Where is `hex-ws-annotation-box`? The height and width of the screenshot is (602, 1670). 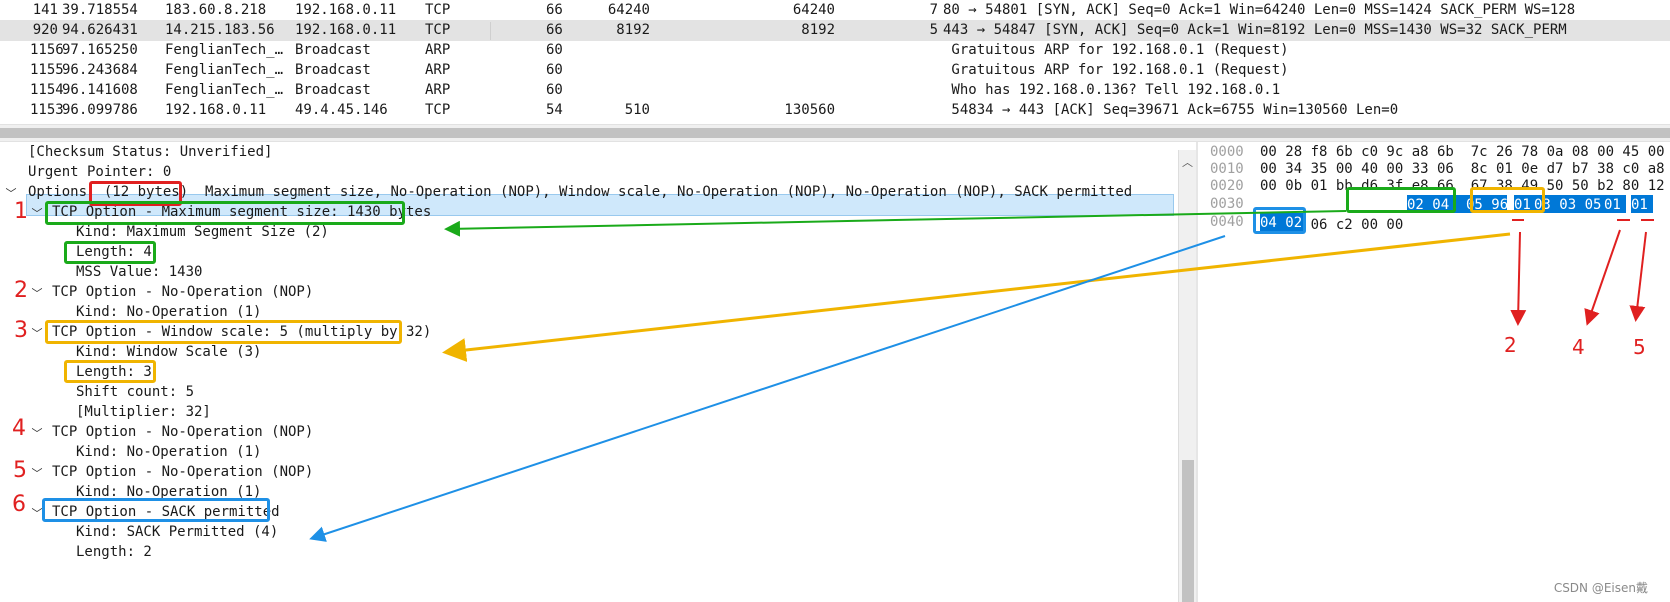 hex-ws-annotation-box is located at coordinates (1507, 200).